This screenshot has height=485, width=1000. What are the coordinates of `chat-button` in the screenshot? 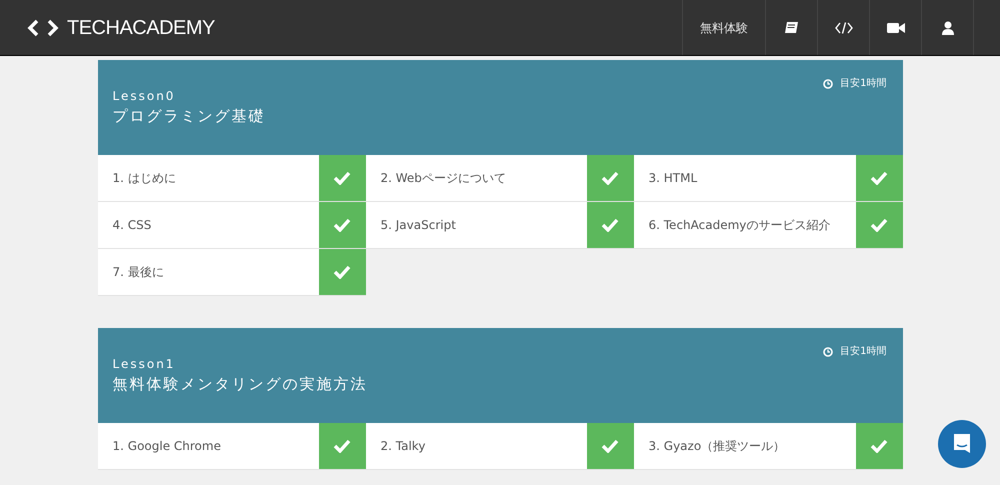 It's located at (962, 444).